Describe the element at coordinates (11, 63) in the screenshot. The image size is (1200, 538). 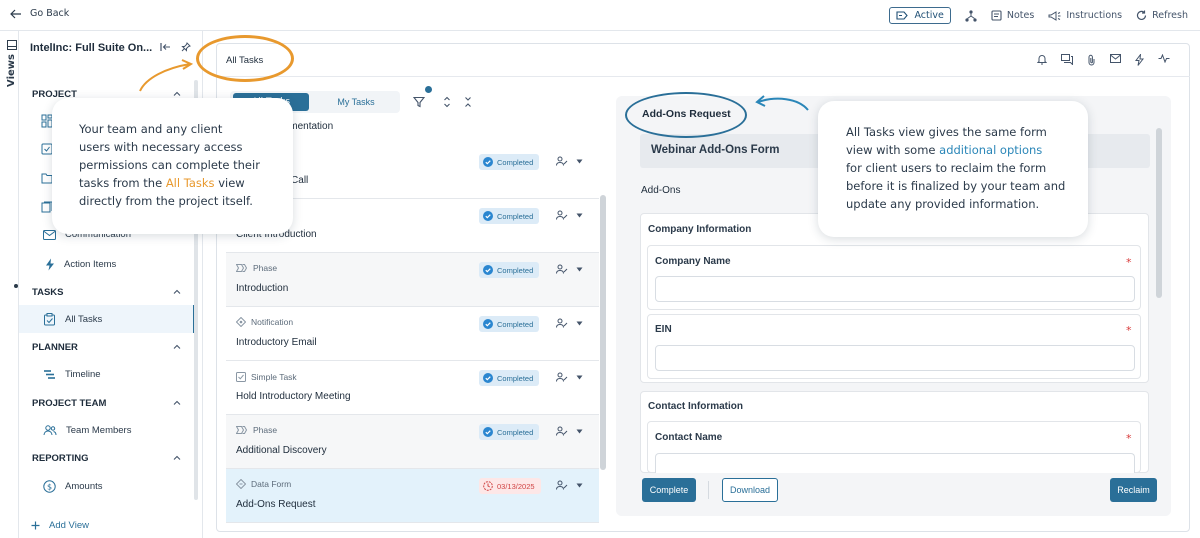
I see `views-toggle: Views` at that location.